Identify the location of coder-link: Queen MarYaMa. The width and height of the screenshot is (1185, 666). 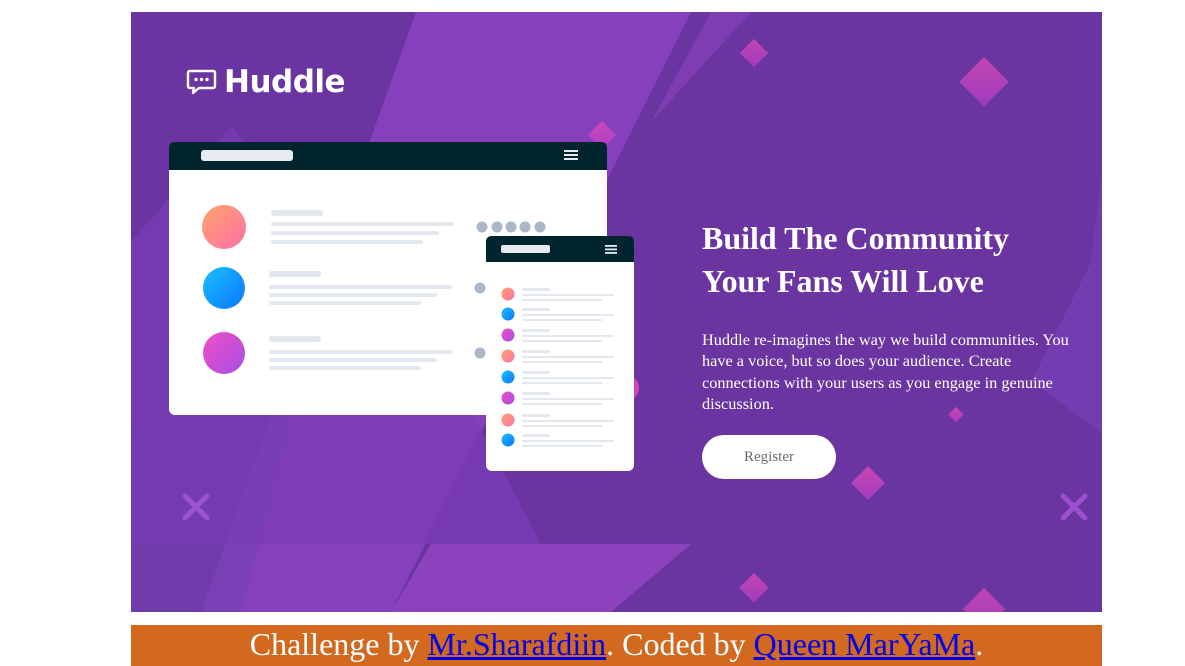
(865, 644).